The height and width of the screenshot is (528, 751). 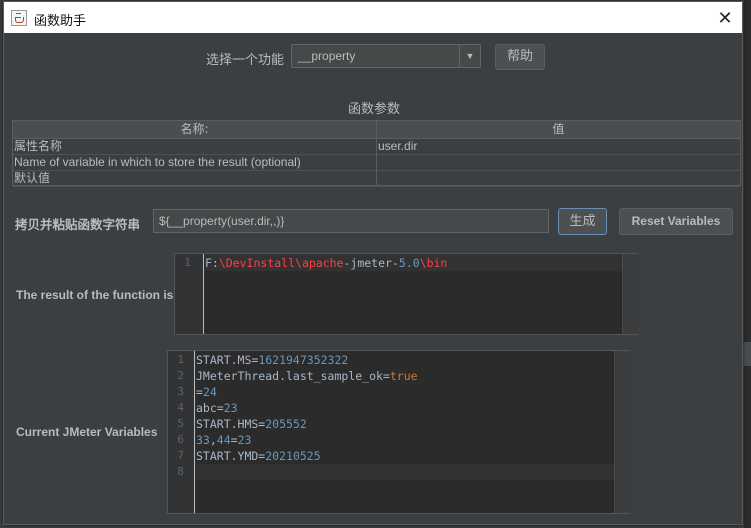 I want to click on close-icon: ✕, so click(x=725, y=18).